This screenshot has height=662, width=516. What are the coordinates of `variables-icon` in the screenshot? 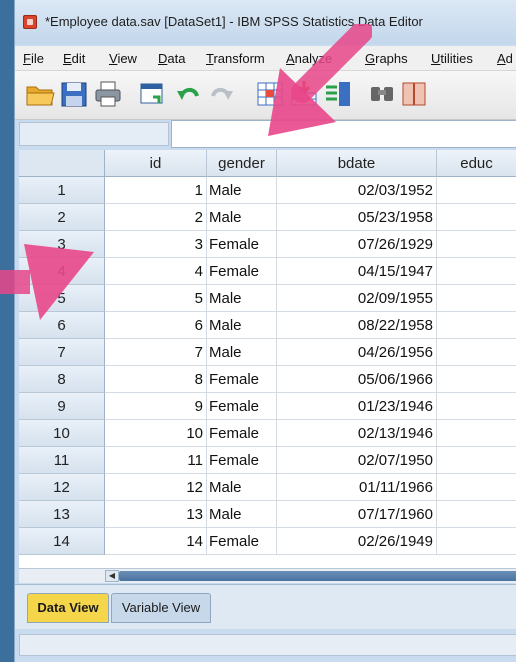 It's located at (338, 94).